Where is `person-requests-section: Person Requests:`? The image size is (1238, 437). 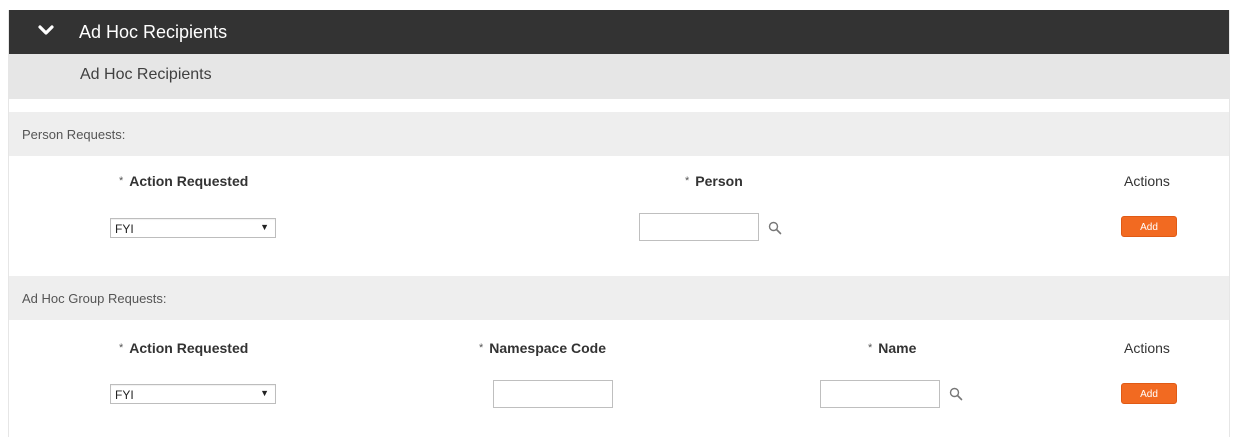
person-requests-section: Person Requests: is located at coordinates (619, 134).